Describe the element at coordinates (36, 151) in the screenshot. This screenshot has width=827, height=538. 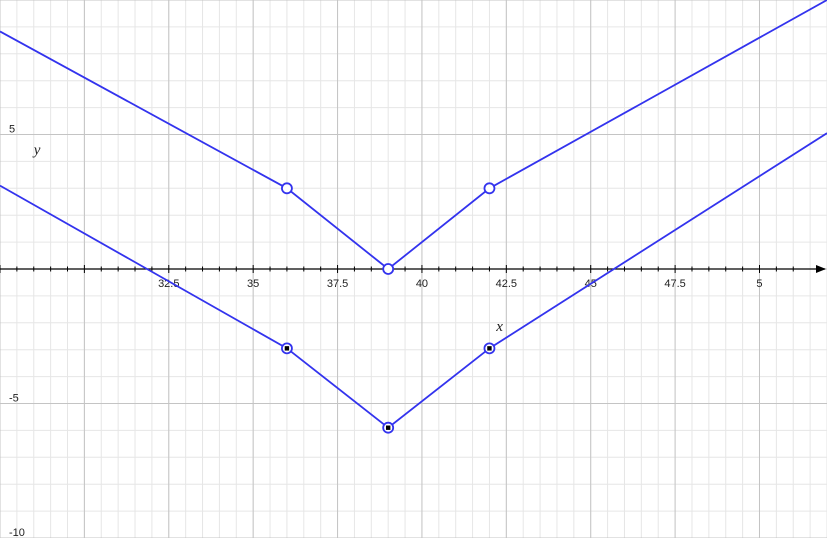
I see `y-axis-label: y` at that location.